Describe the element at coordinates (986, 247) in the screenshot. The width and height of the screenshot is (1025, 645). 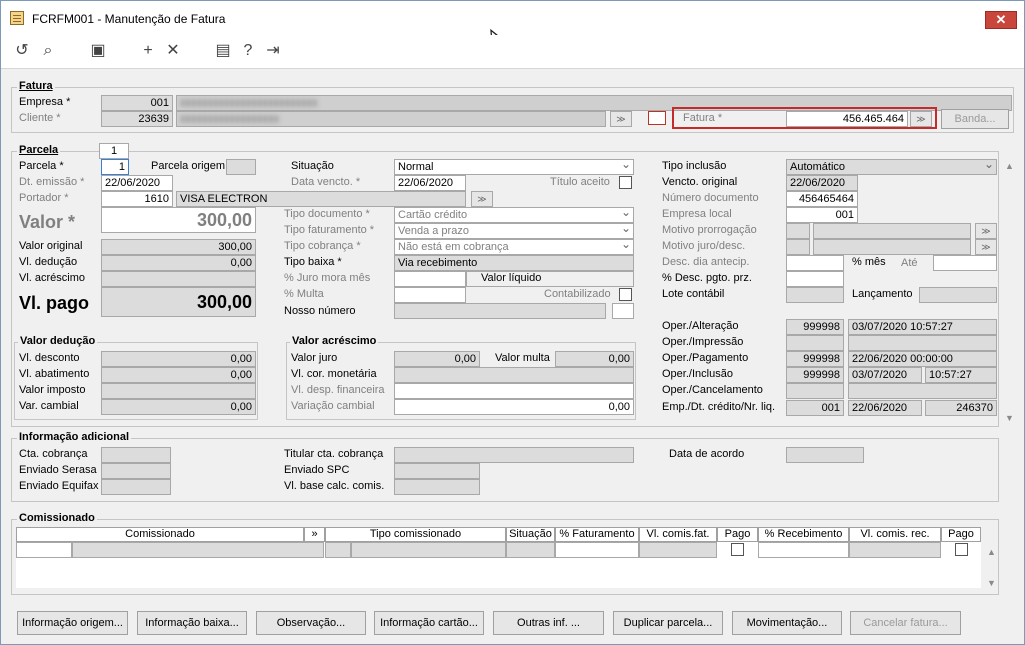
I see `motivo-juro-lookup: ≫` at that location.